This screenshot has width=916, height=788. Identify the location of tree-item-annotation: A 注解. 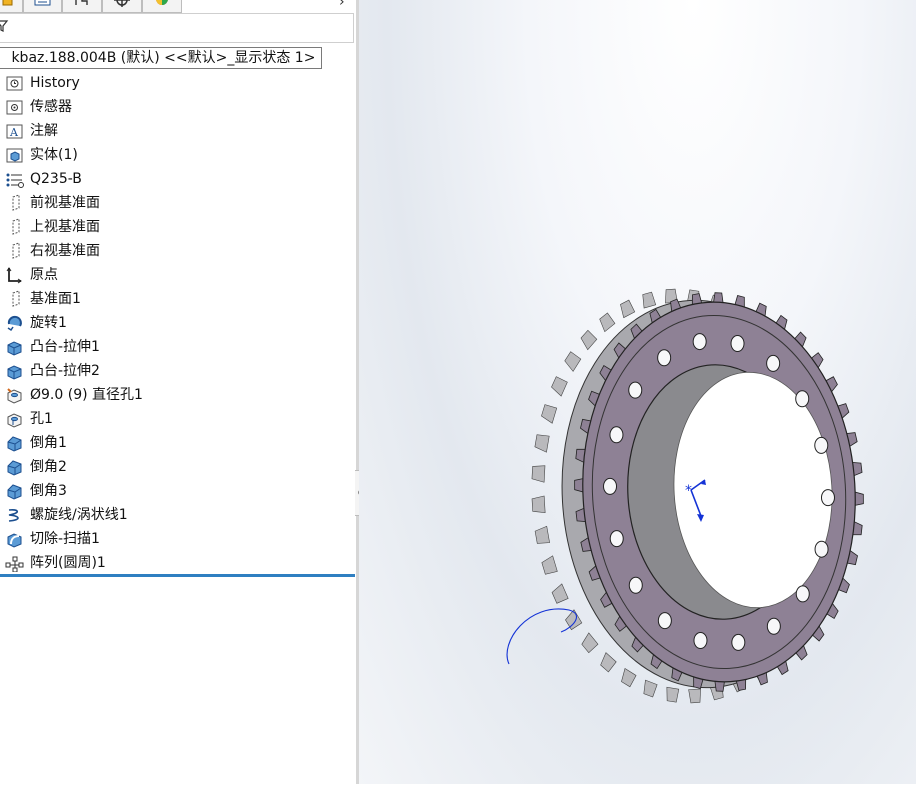
(178, 131).